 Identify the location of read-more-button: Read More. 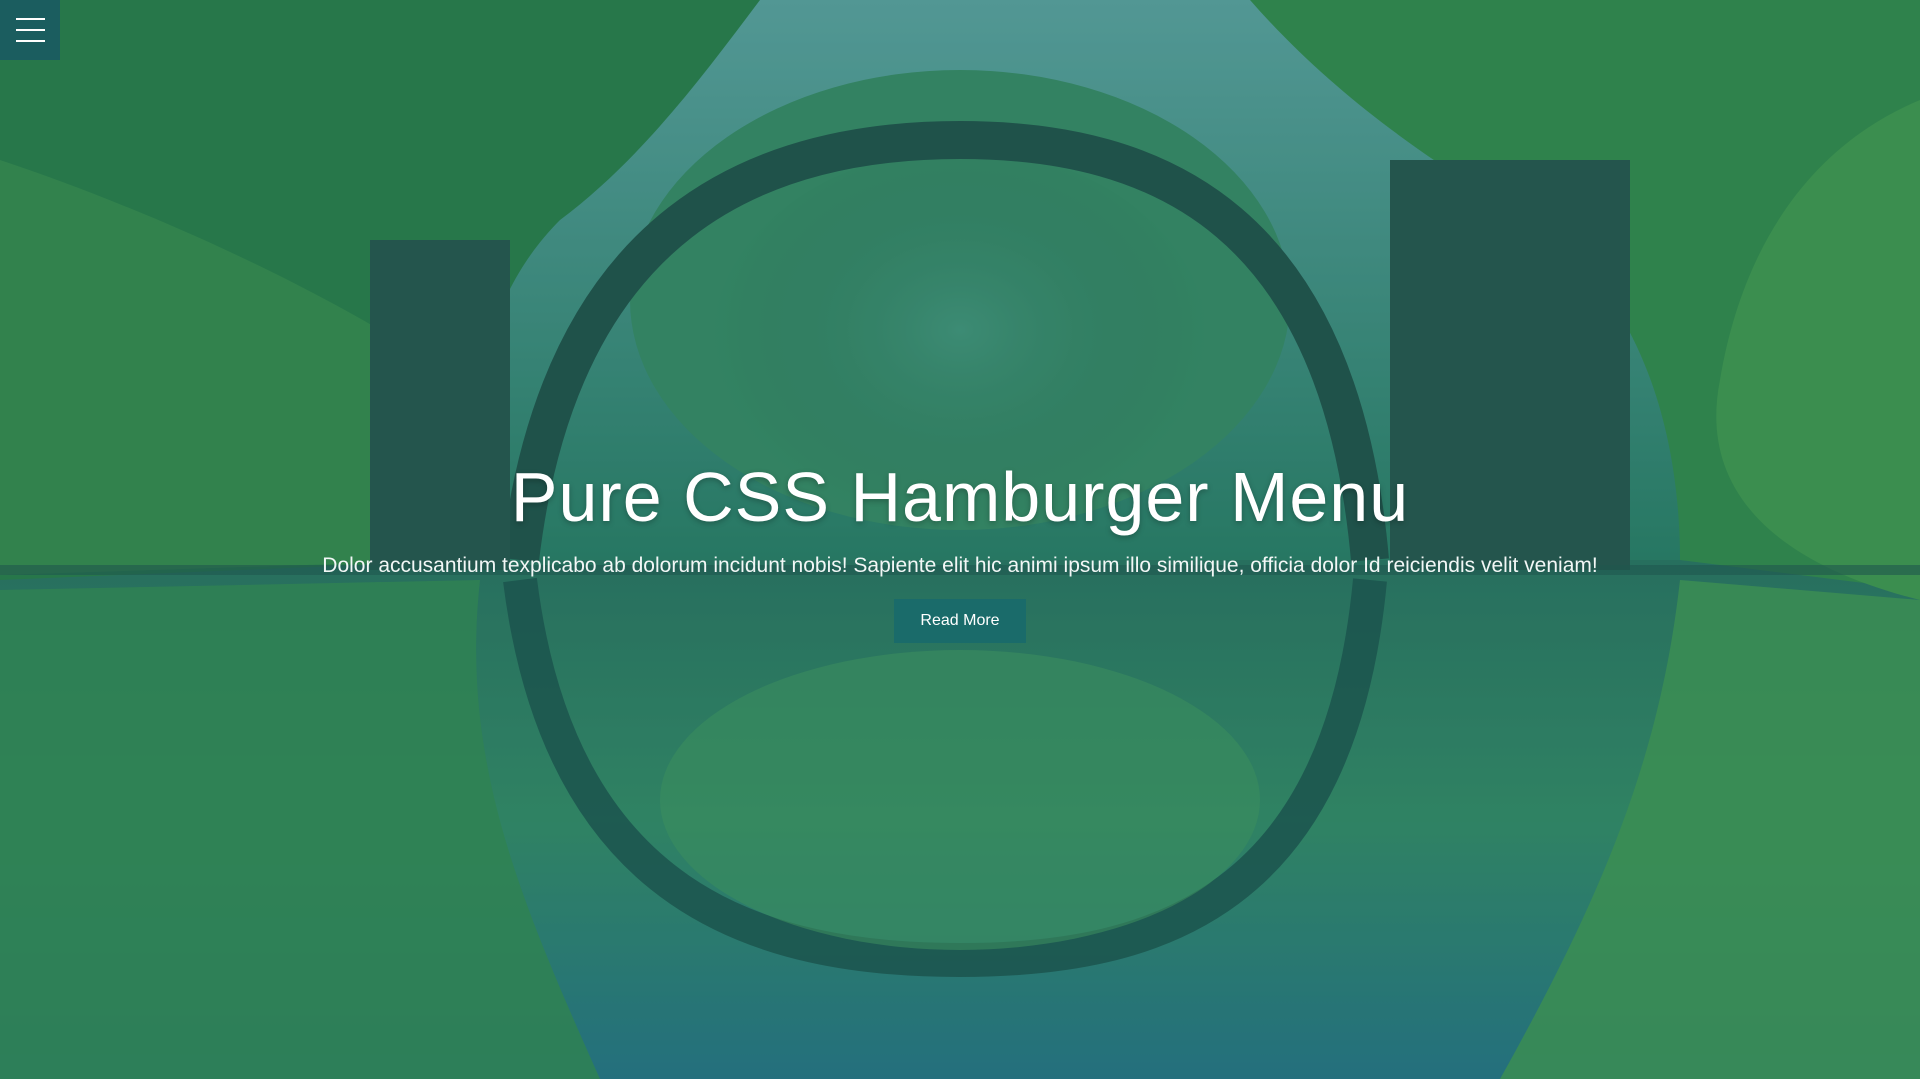
(960, 621).